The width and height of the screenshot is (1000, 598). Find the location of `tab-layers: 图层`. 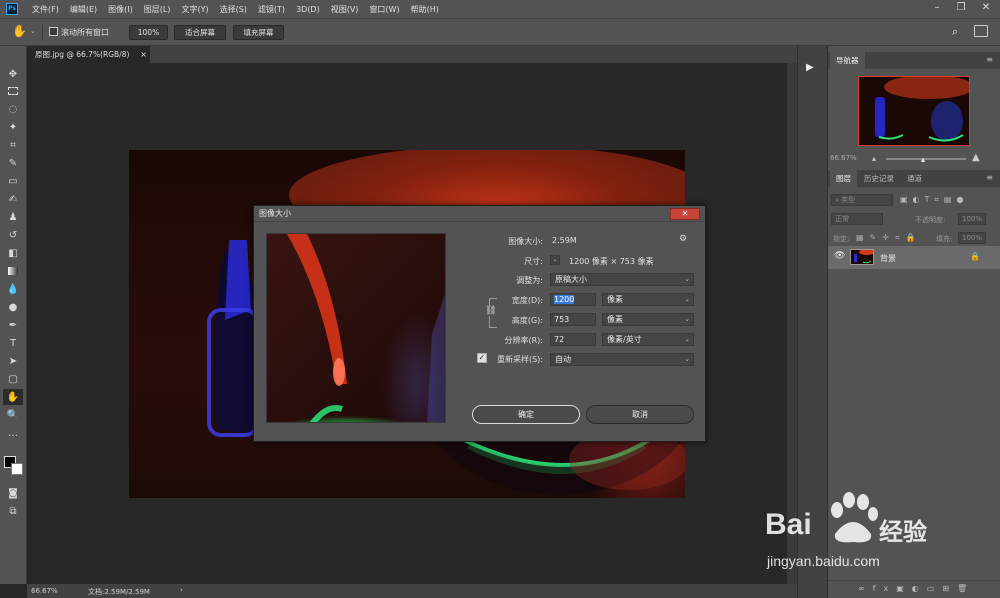

tab-layers: 图层 is located at coordinates (843, 178).